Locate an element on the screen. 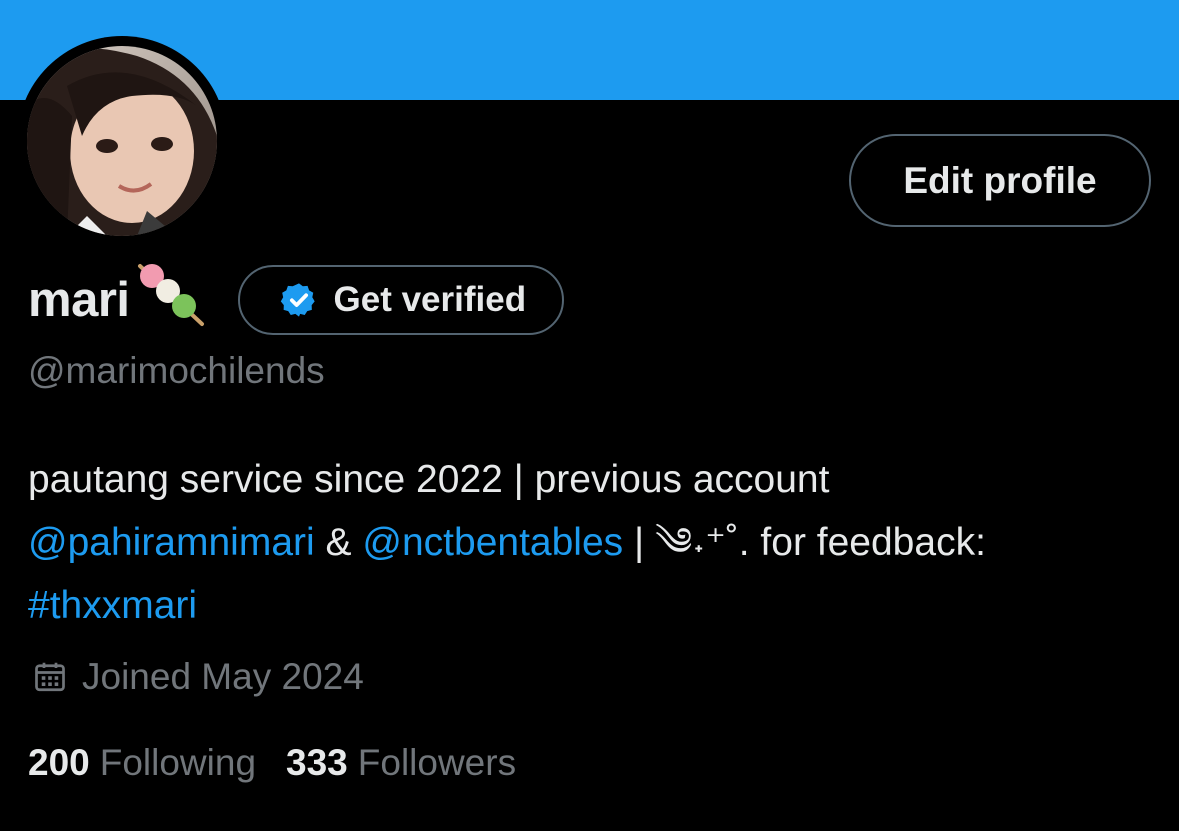 The height and width of the screenshot is (831, 1179). joined-date: Joined May 2024 is located at coordinates (198, 677).